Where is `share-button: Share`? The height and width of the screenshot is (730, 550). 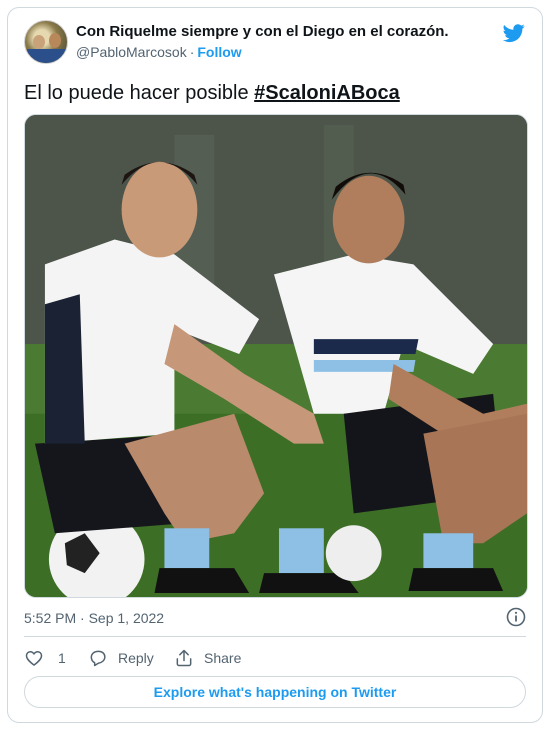 share-button: Share is located at coordinates (207, 658).